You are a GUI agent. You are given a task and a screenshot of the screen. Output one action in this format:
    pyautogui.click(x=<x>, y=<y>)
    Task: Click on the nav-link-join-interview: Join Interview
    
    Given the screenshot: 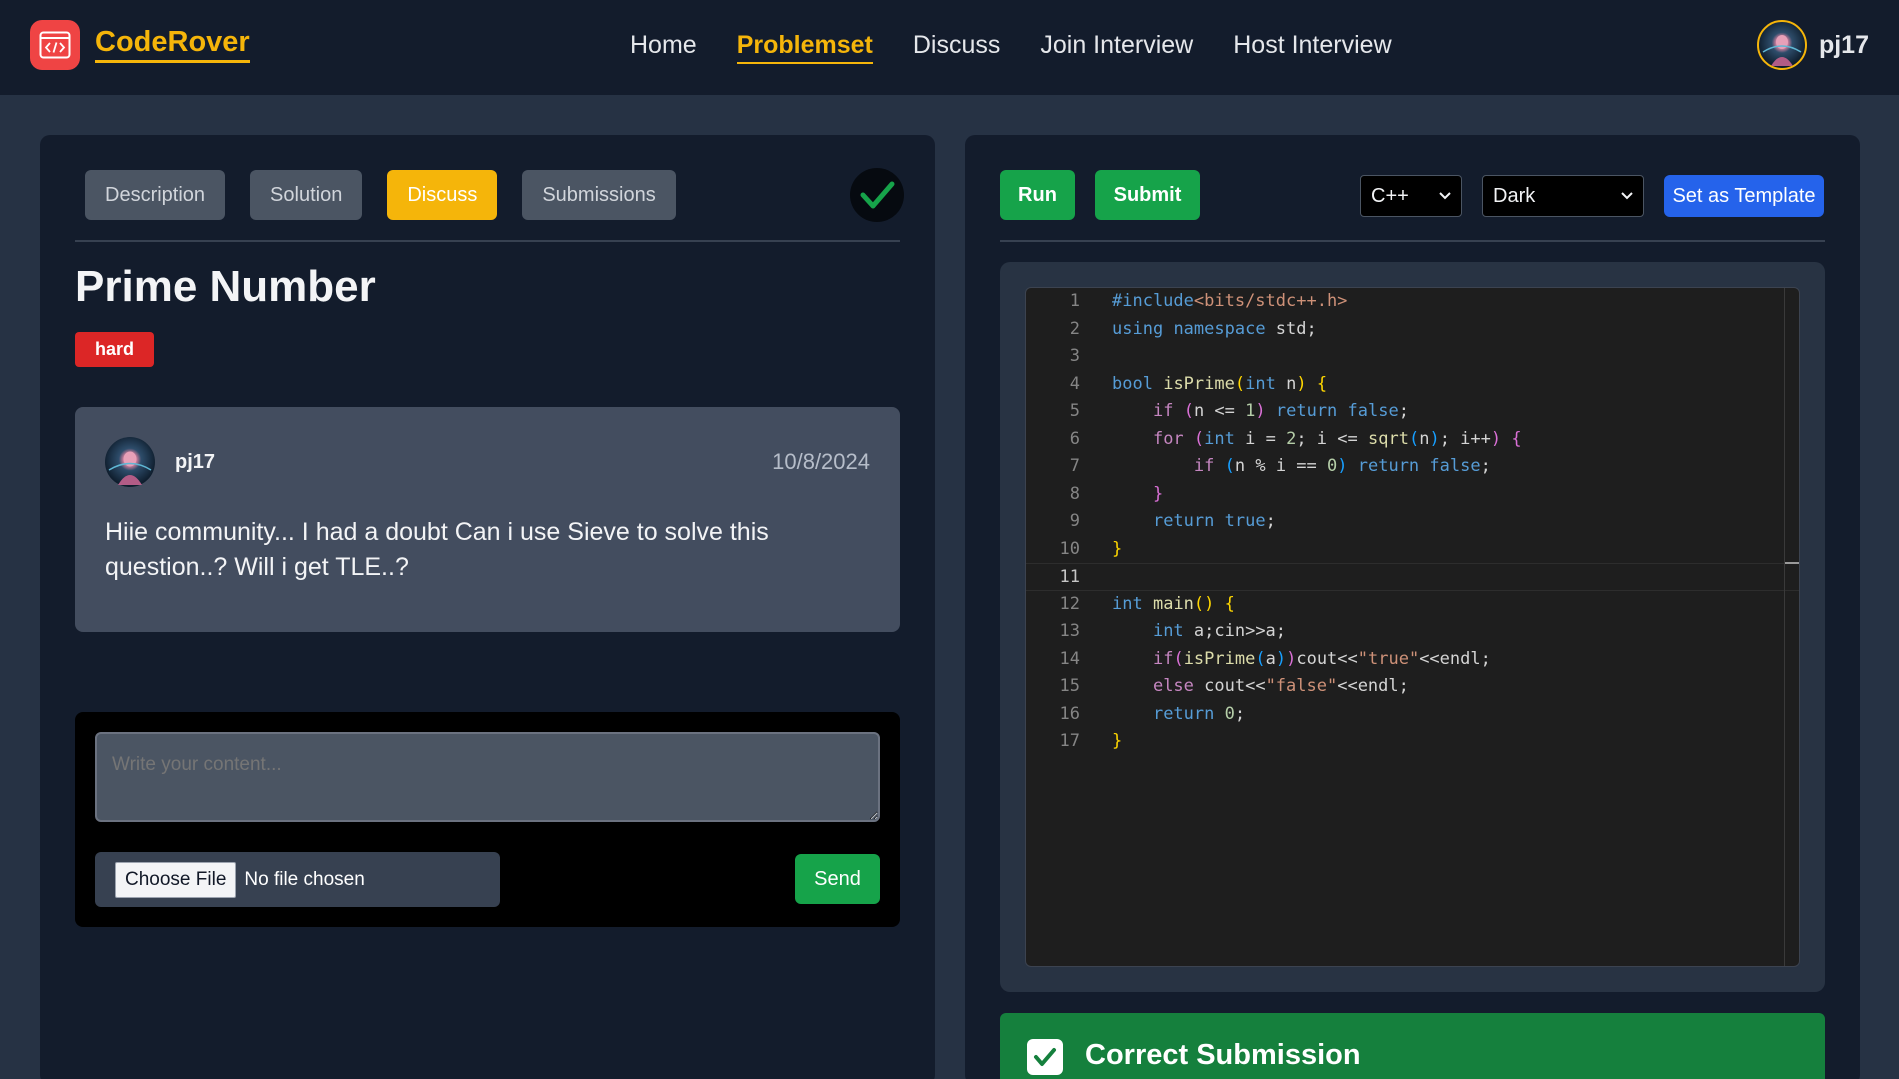 What is the action you would take?
    pyautogui.click(x=1116, y=47)
    